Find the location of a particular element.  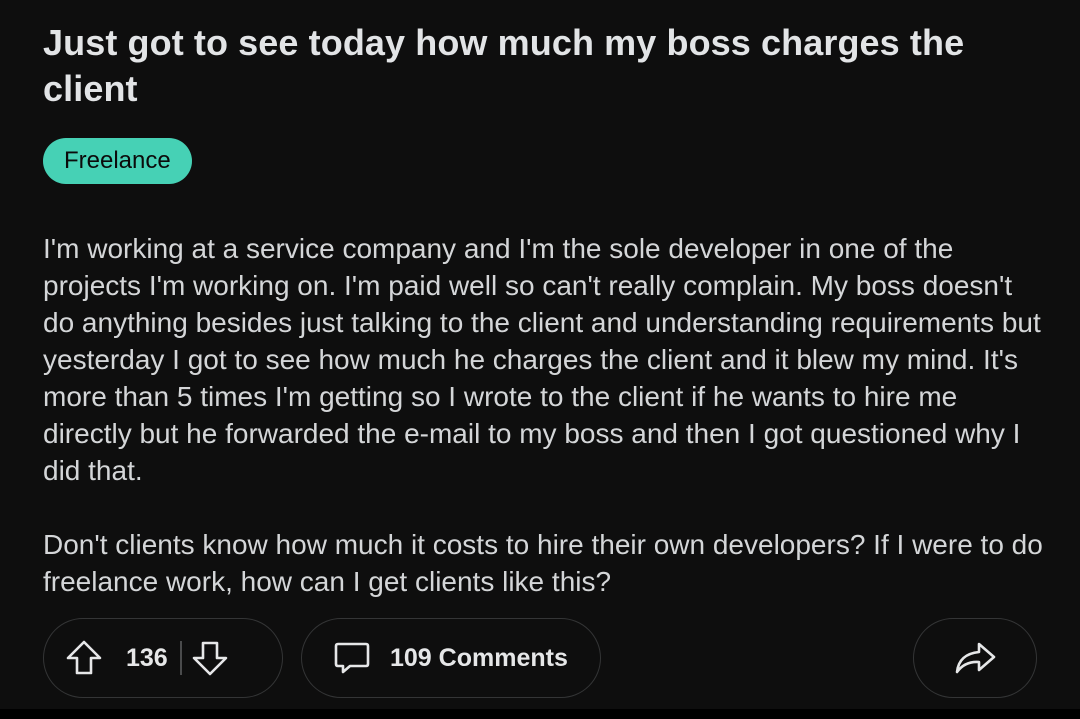

share-arrow-icon is located at coordinates (975, 658).